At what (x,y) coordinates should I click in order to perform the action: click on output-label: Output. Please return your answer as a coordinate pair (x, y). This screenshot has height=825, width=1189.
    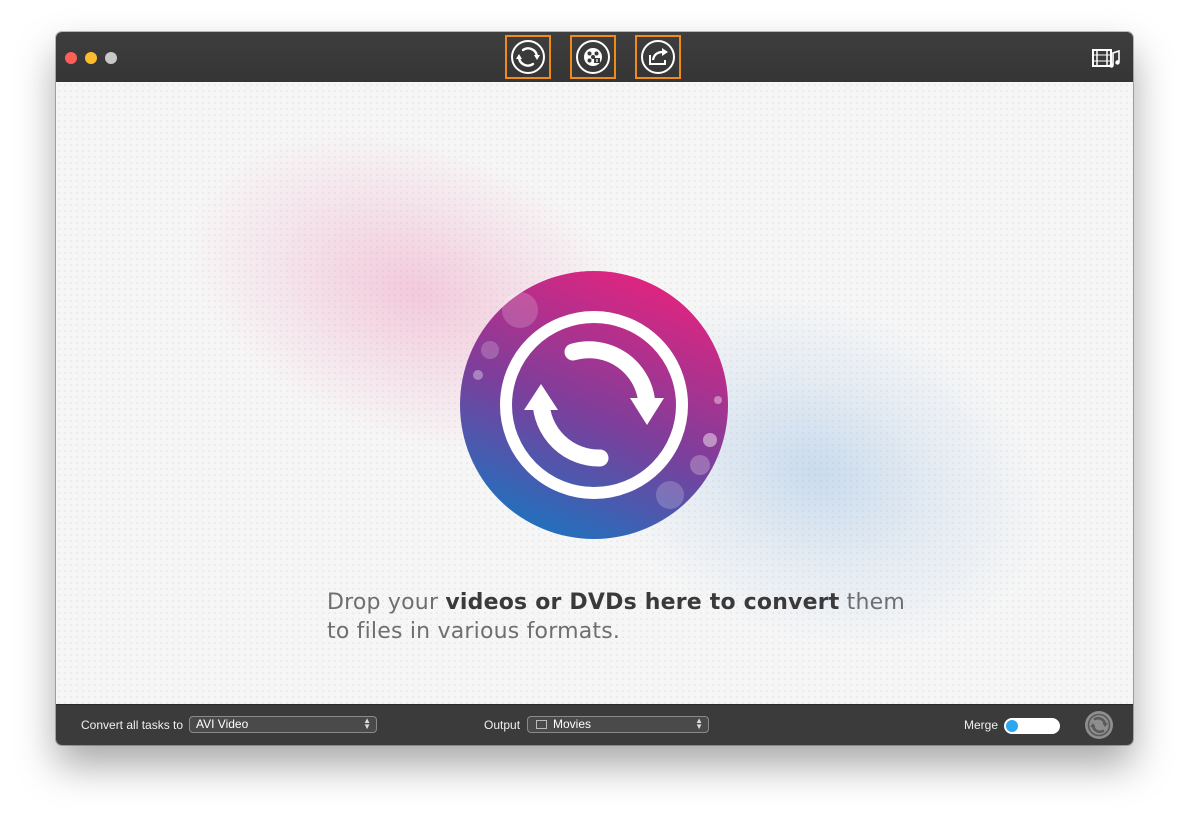
    Looking at the image, I should click on (502, 725).